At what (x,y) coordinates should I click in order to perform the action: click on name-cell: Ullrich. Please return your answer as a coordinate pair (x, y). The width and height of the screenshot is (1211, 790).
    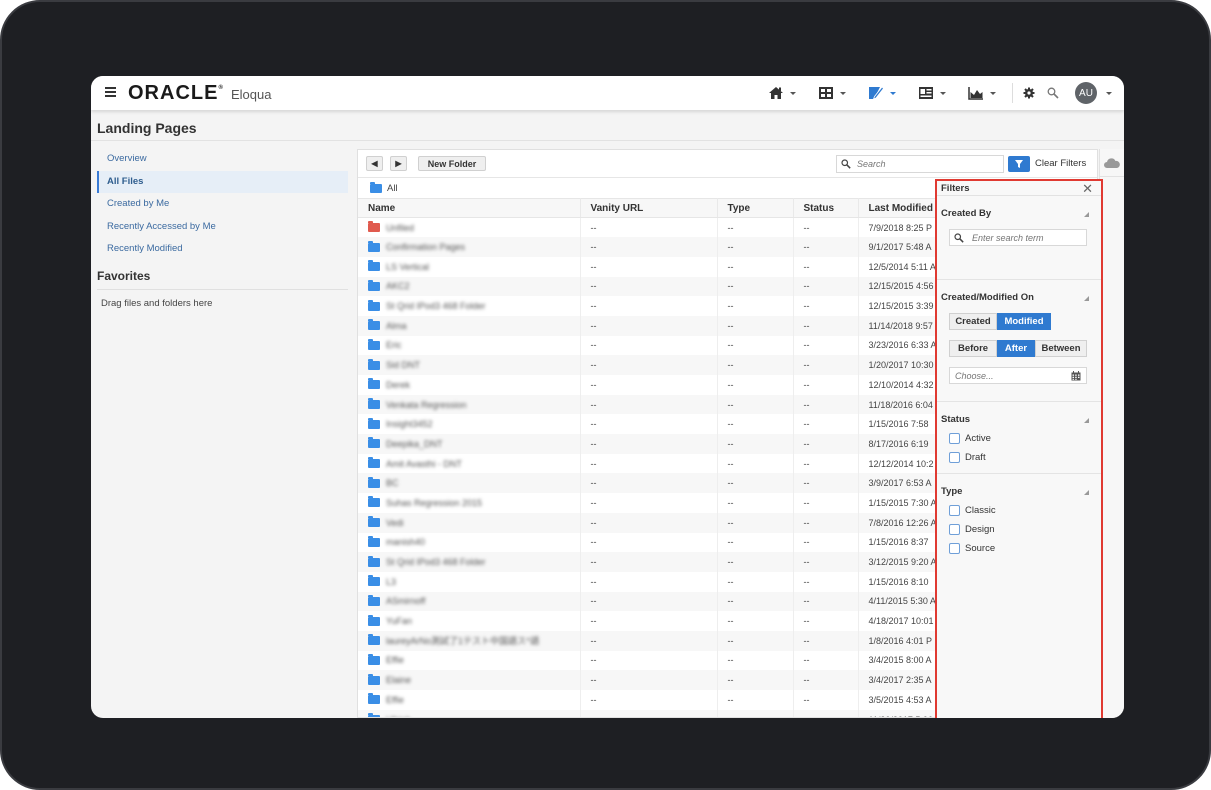
    Looking at the image, I should click on (469, 713).